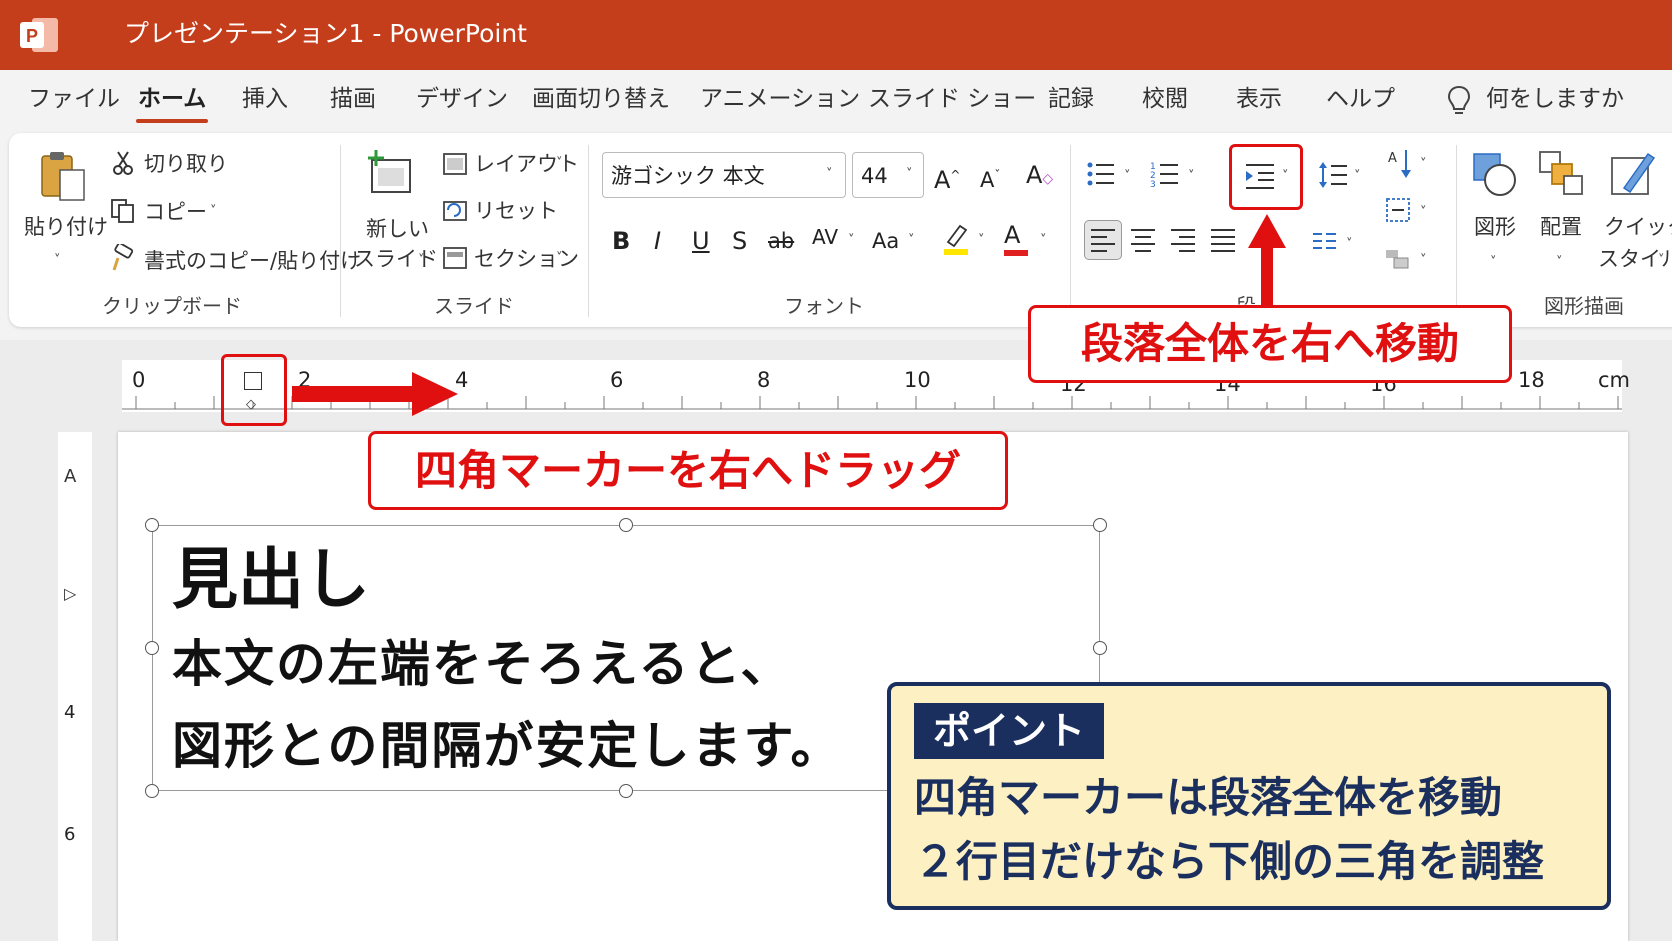 This screenshot has width=1672, height=941. What do you see at coordinates (455, 258) in the screenshot?
I see `section-icon` at bounding box center [455, 258].